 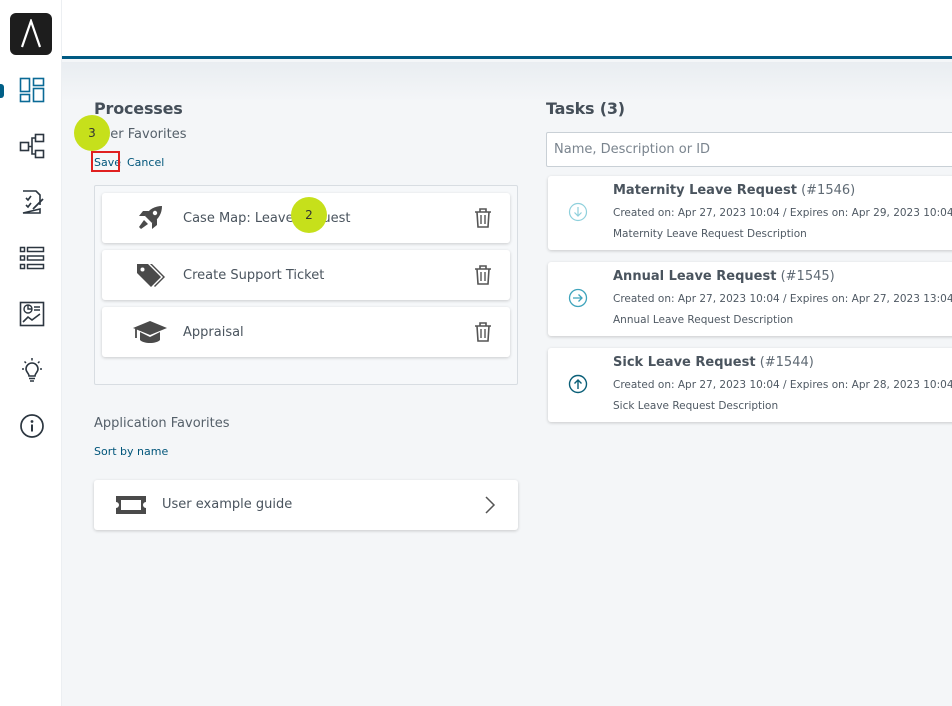 What do you see at coordinates (703, 320) in the screenshot?
I see `task-description: Annual Leave Request Description` at bounding box center [703, 320].